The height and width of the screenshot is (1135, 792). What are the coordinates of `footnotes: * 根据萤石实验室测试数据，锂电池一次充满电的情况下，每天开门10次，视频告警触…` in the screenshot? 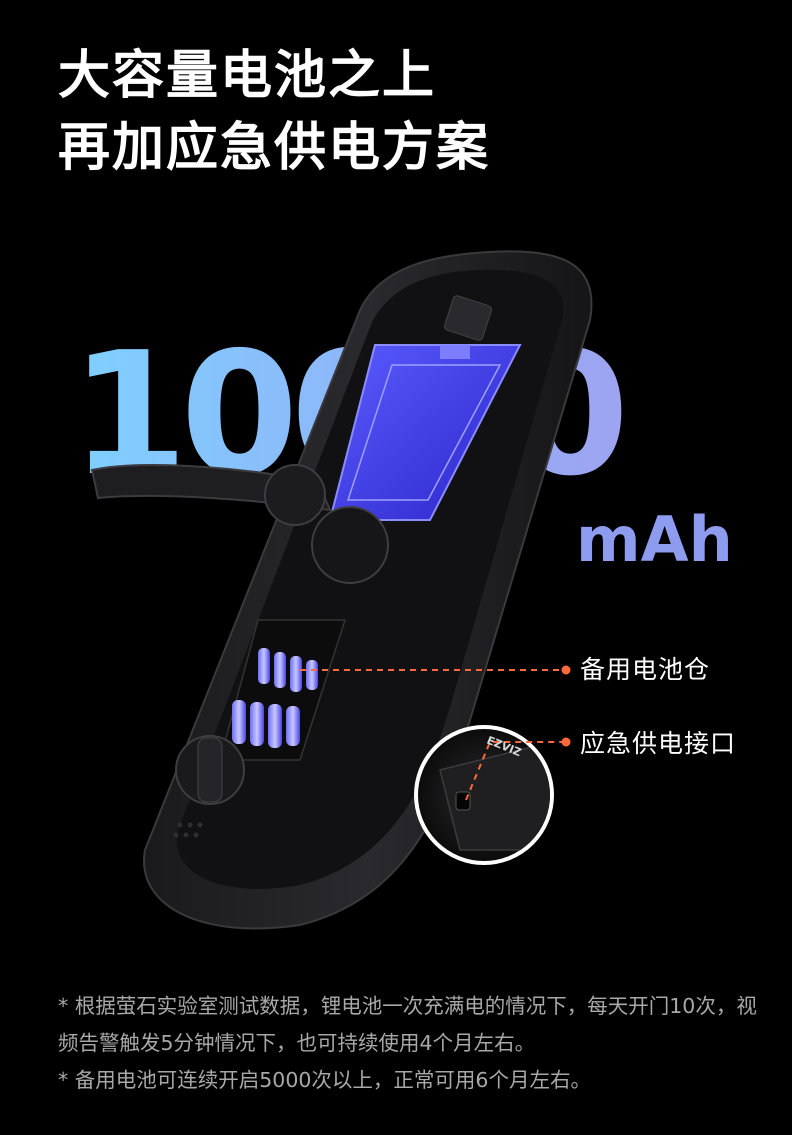 It's located at (408, 1043).